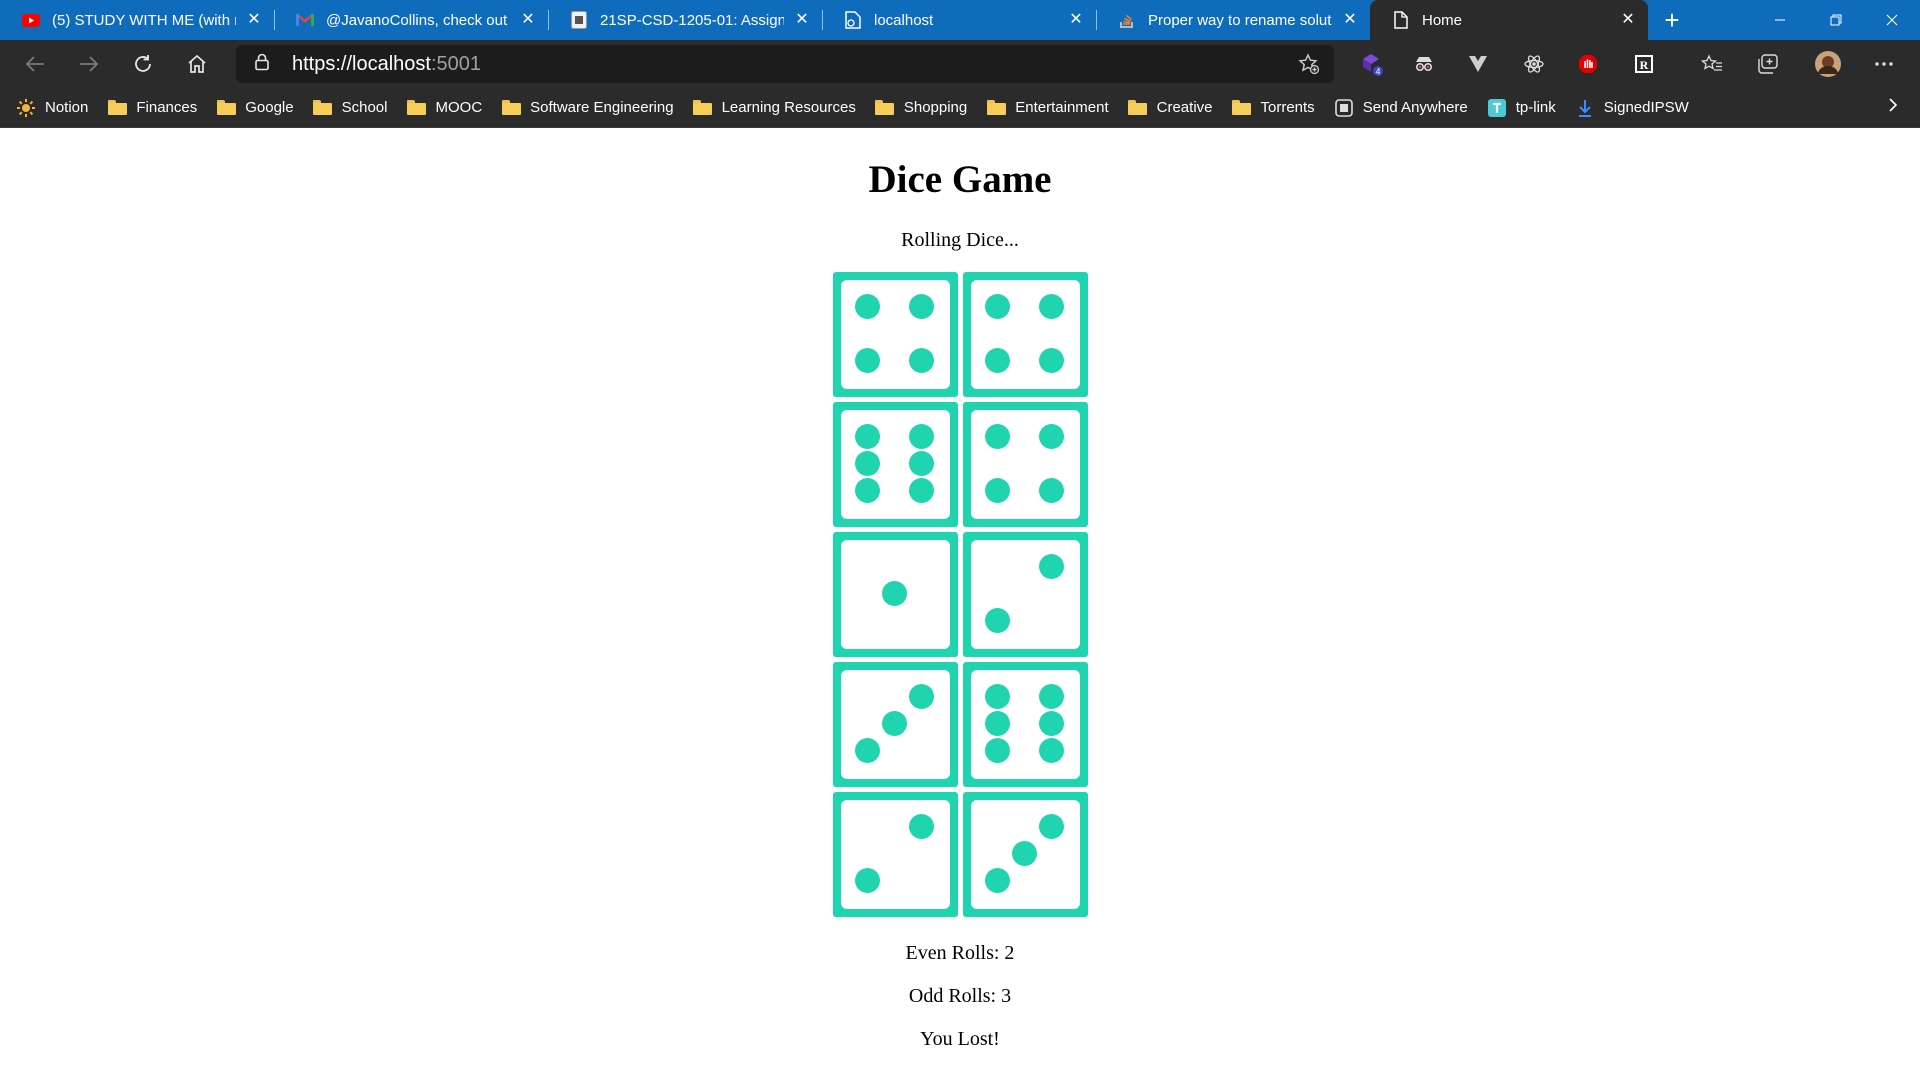 The image size is (1920, 1080). I want to click on bookmark-folder-entertainment: Entertainment, so click(1047, 108).